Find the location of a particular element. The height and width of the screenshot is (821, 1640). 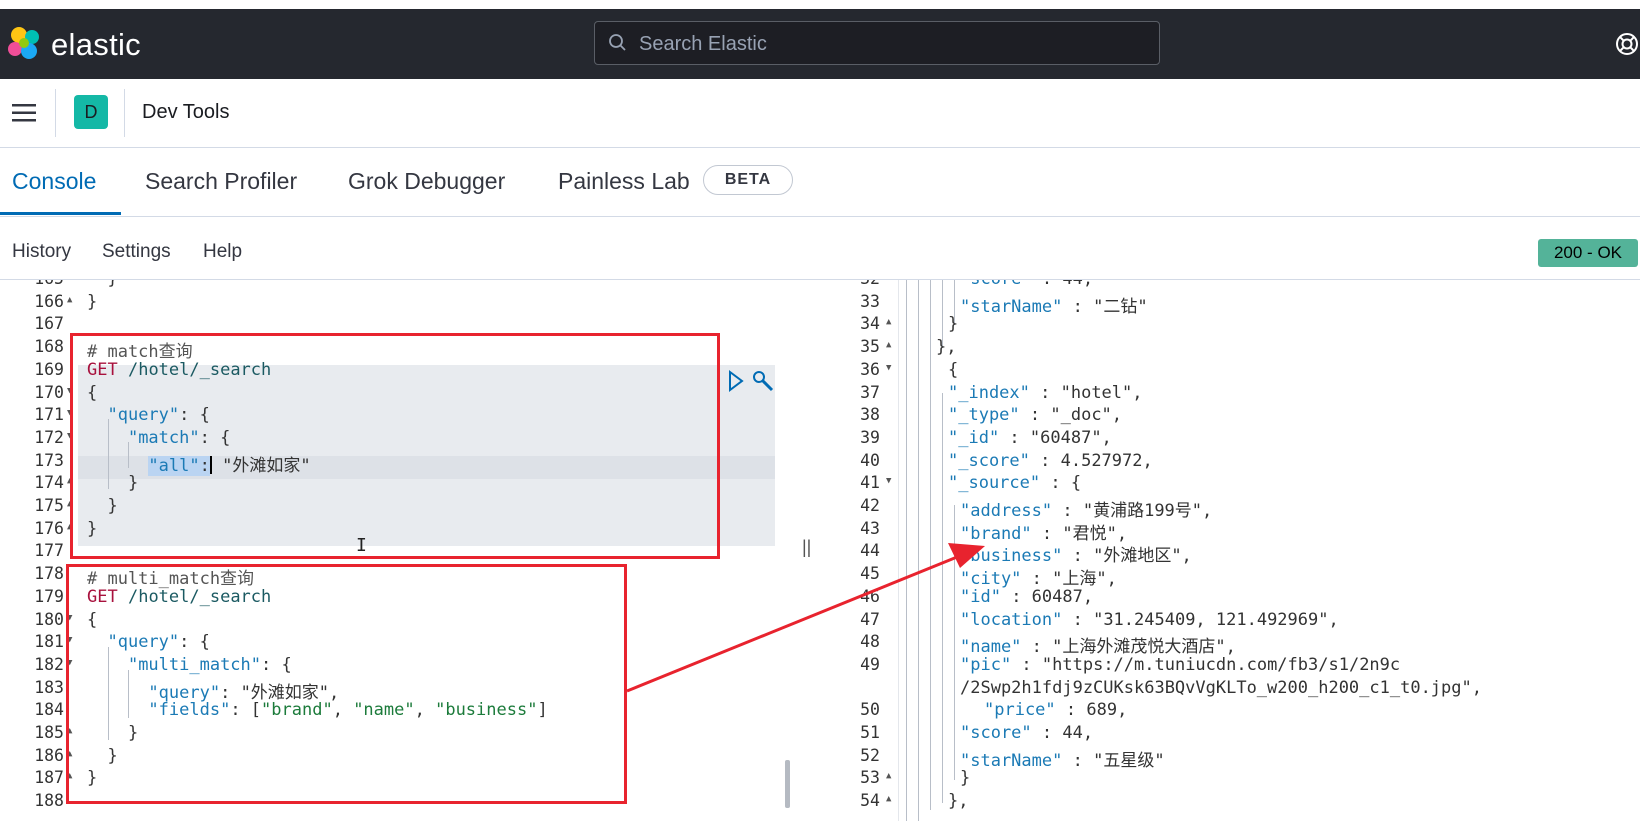

code-text: "city" : "上海", is located at coordinates (1038, 579).